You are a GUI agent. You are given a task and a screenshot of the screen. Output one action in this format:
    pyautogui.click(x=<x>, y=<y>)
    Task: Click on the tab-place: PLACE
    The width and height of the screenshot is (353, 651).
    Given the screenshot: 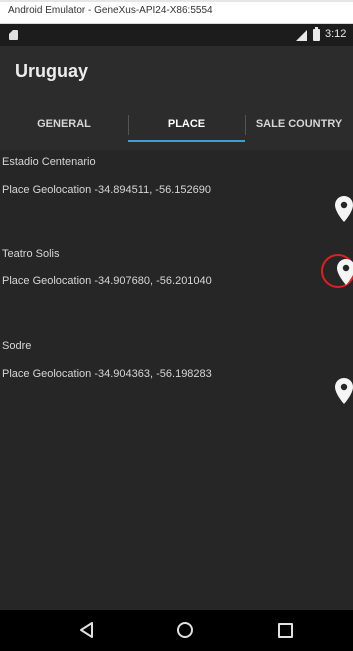 What is the action you would take?
    pyautogui.click(x=186, y=124)
    